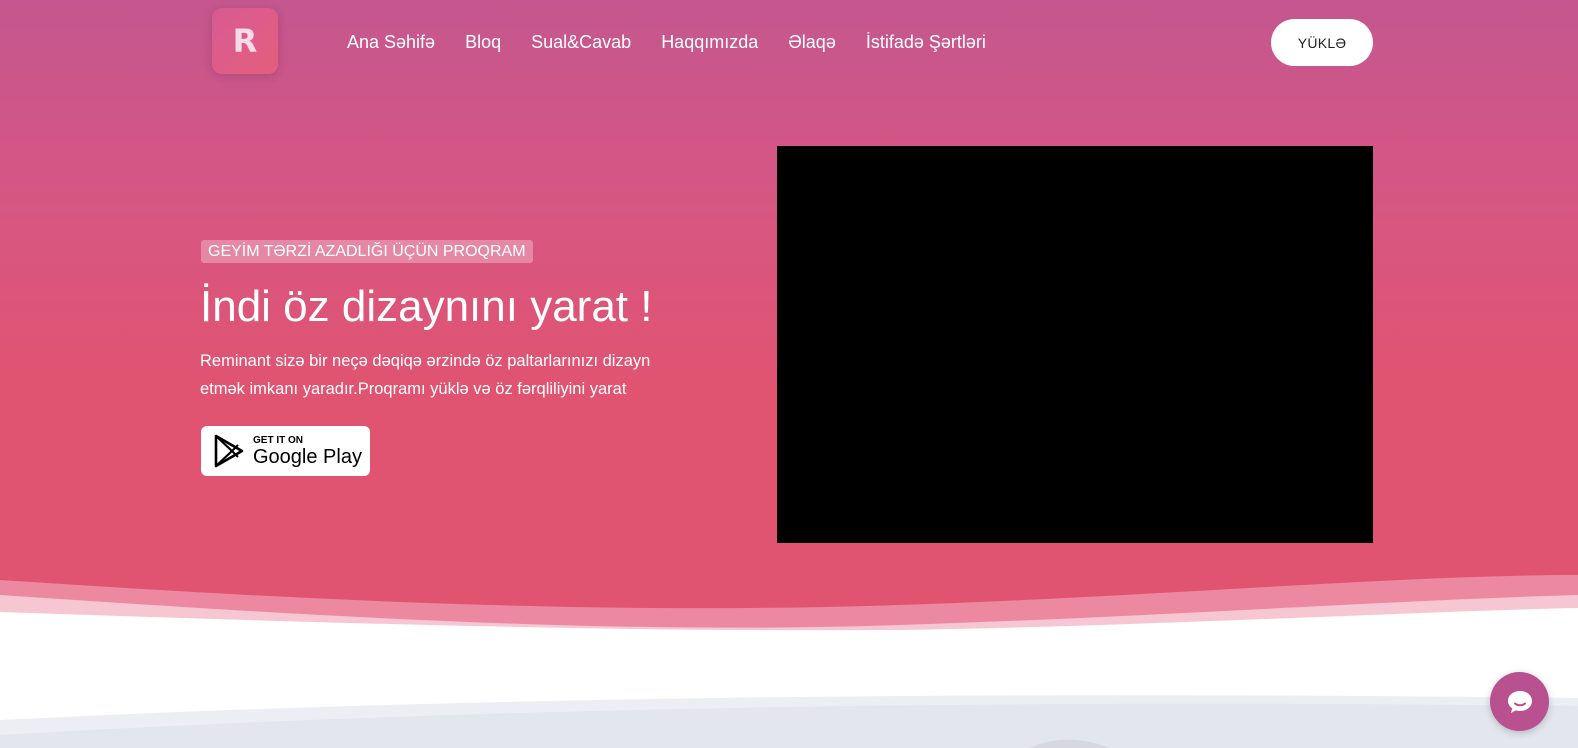 The width and height of the screenshot is (1578, 748). What do you see at coordinates (307, 456) in the screenshot?
I see `google-play-label: Google Play` at bounding box center [307, 456].